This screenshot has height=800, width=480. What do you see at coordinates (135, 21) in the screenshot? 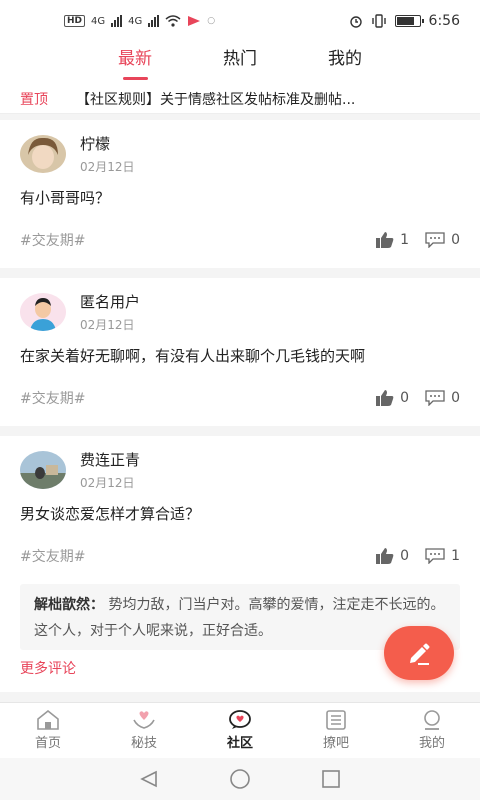
I see `network-4g-2: 4G` at bounding box center [135, 21].